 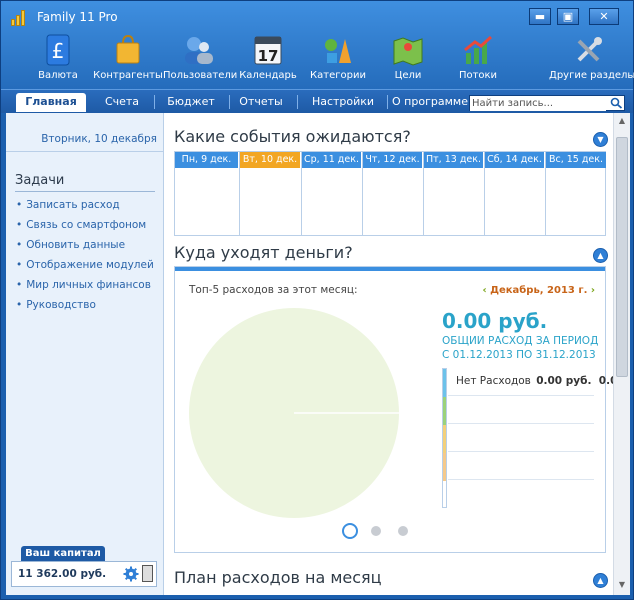 I want to click on search-input, so click(x=538, y=103).